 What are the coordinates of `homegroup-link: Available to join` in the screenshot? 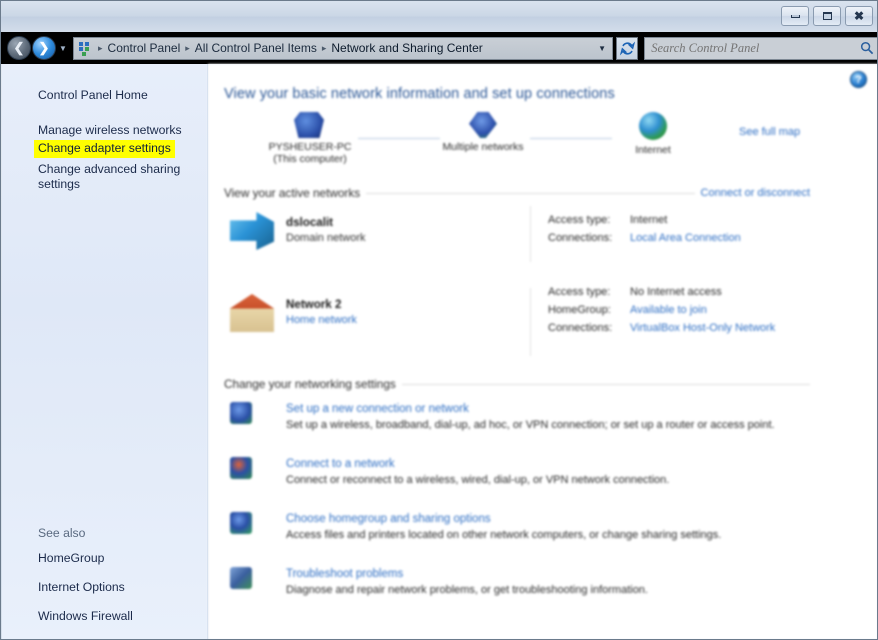 It's located at (668, 310).